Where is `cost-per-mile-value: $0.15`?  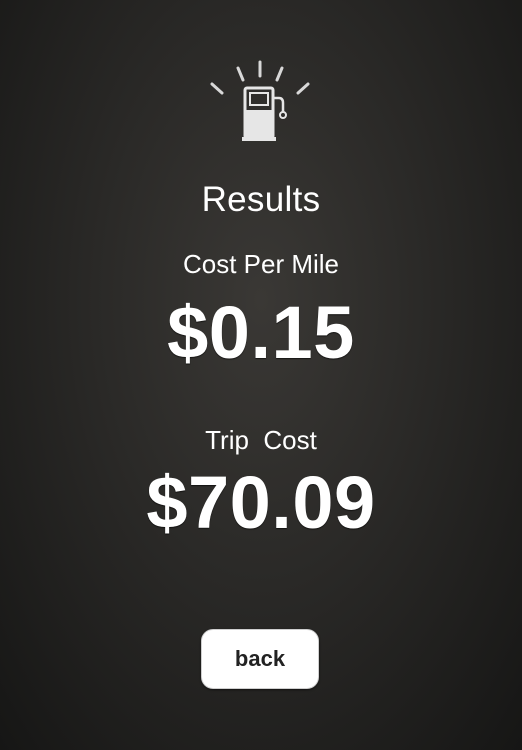 cost-per-mile-value: $0.15 is located at coordinates (261, 332).